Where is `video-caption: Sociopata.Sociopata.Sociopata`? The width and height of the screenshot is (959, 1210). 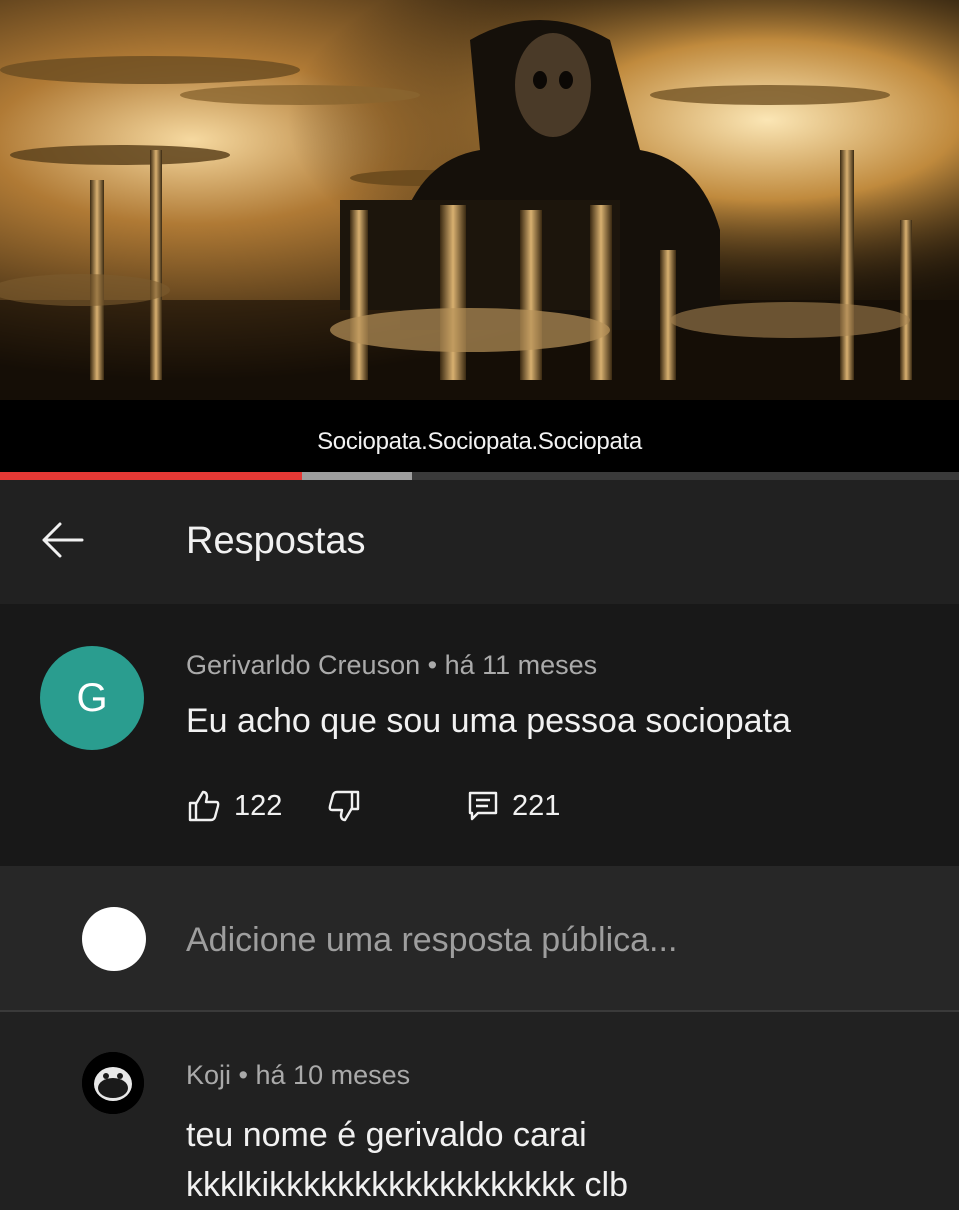 video-caption: Sociopata.Sociopata.Sociopata is located at coordinates (479, 441).